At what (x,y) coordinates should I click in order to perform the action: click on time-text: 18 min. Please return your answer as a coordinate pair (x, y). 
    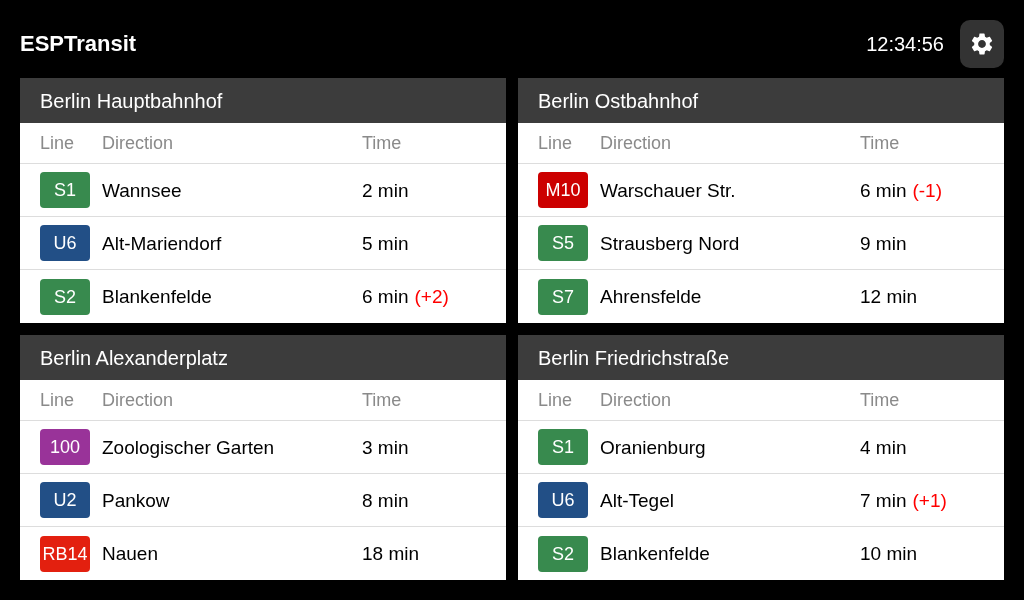
    Looking at the image, I should click on (391, 553).